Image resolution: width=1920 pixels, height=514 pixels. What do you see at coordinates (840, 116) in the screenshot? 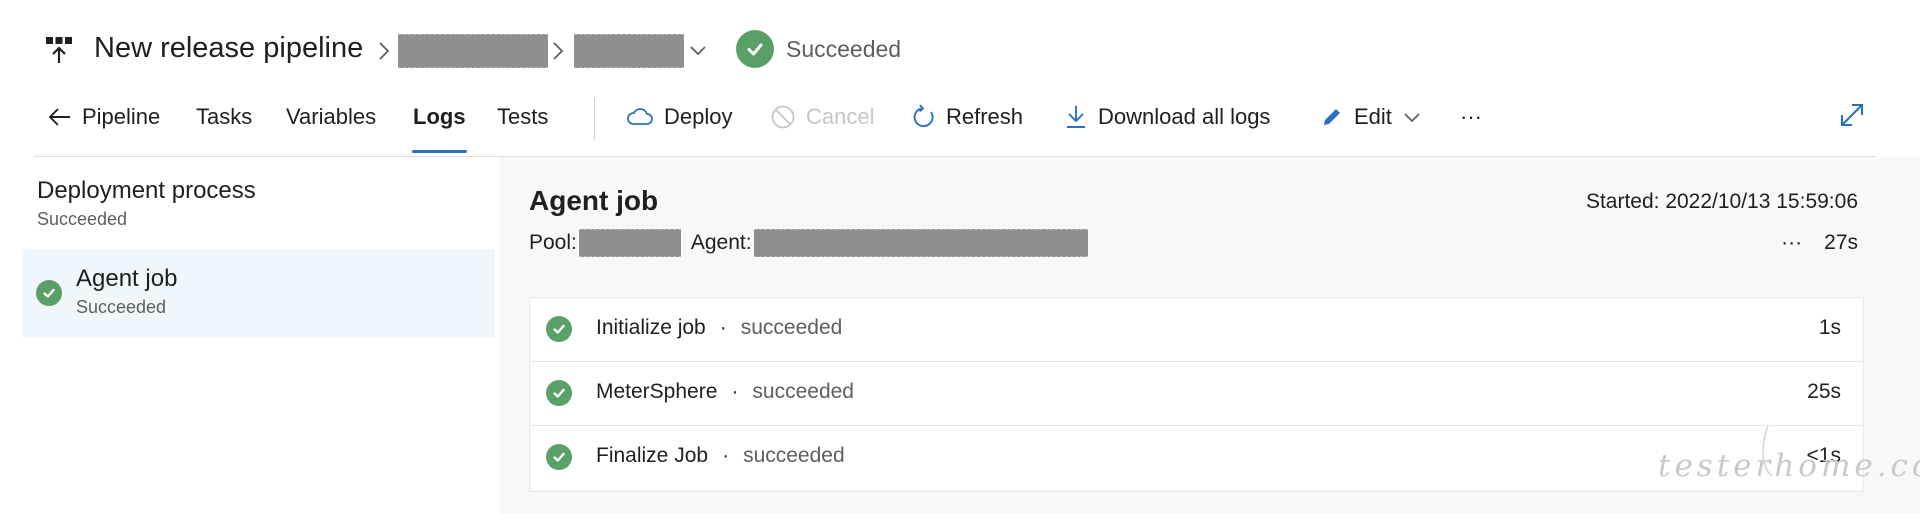
I see `cancel-label: Cancel` at bounding box center [840, 116].